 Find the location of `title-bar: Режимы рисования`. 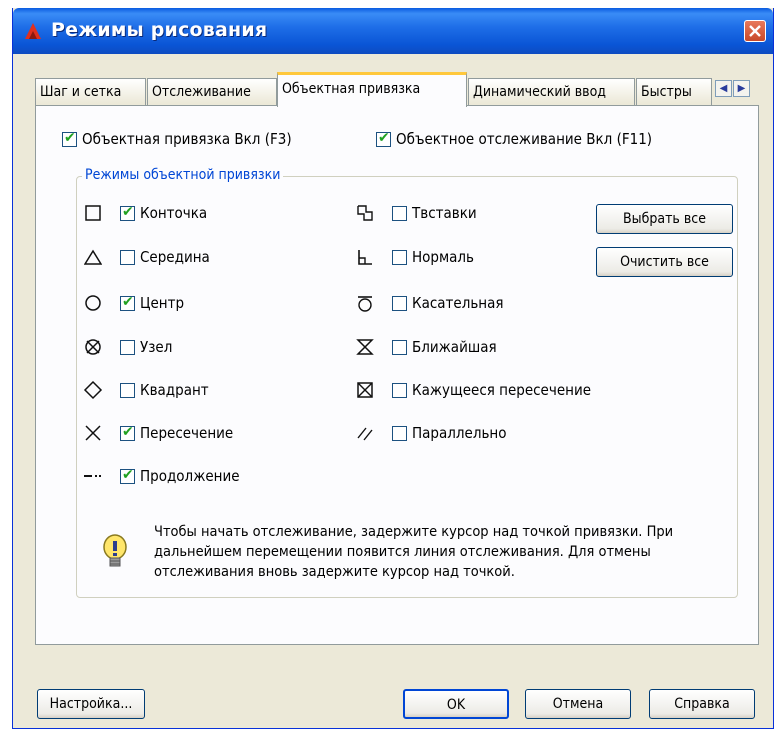

title-bar: Режимы рисования is located at coordinates (393, 31).